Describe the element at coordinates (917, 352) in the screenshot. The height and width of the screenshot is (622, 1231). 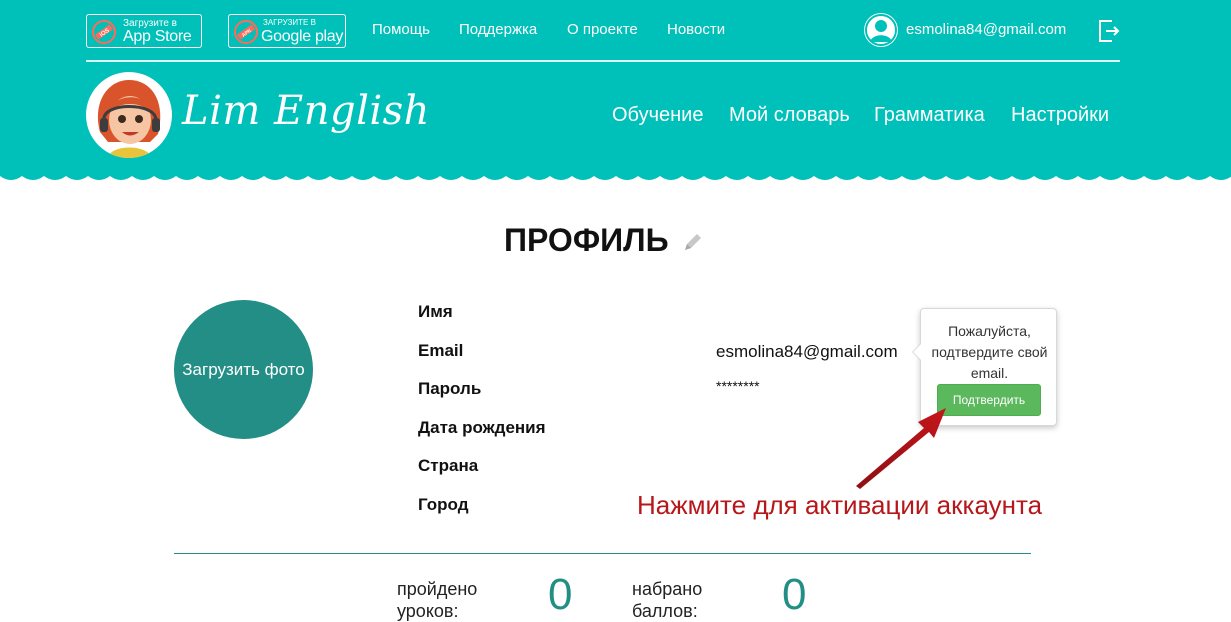
I see `popover-arrow-inner` at that location.